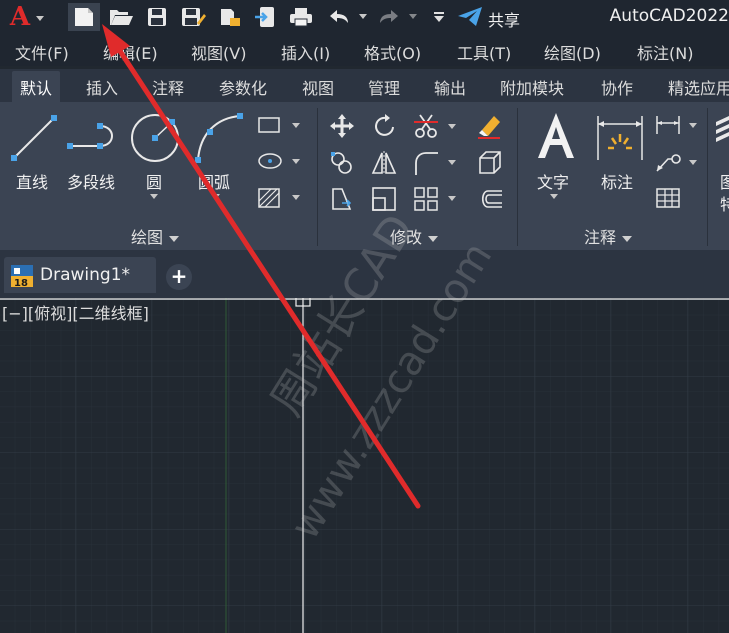 This screenshot has width=729, height=633. Describe the element at coordinates (426, 163) in the screenshot. I see `fillet-icon` at that location.